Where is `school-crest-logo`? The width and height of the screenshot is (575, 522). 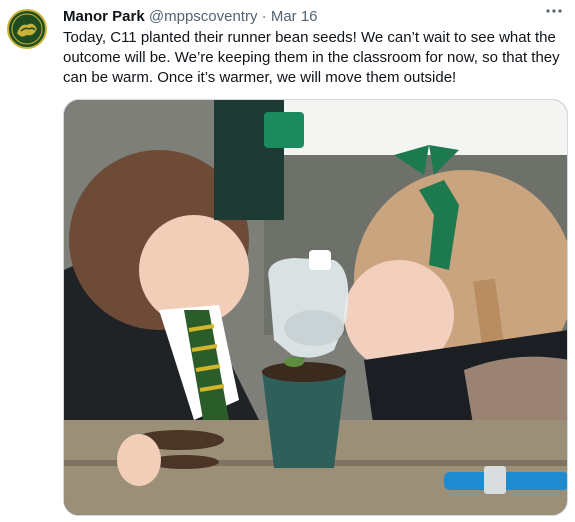
school-crest-logo is located at coordinates (27, 29).